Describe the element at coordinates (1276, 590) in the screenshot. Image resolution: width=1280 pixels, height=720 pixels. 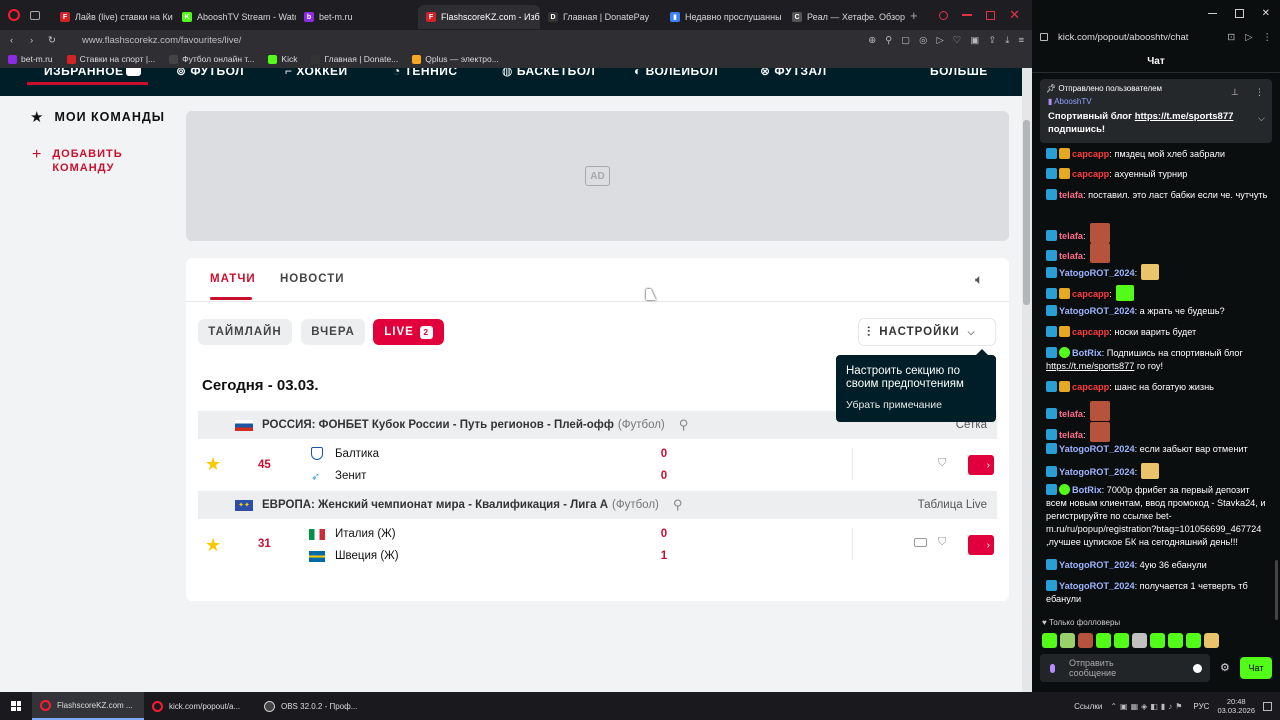
I see `chat-scrollbar` at that location.